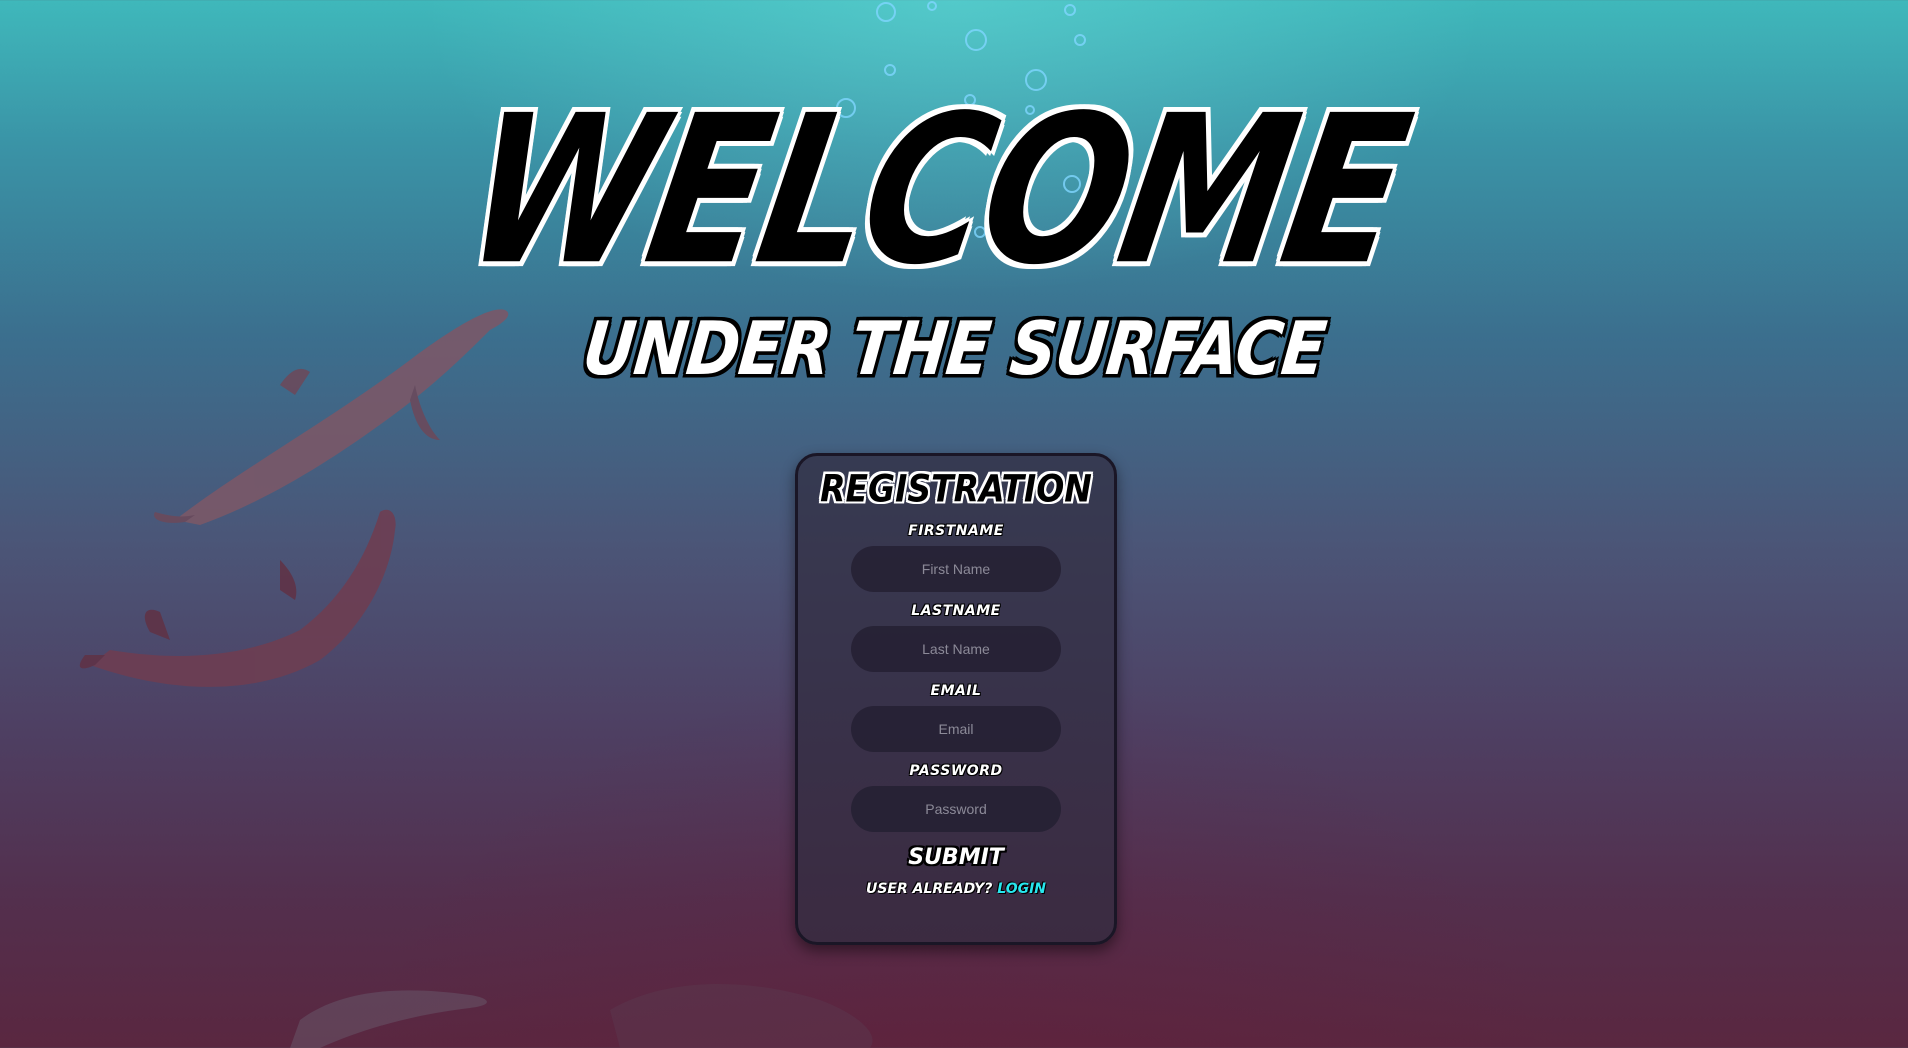 This screenshot has height=1048, width=1908. What do you see at coordinates (936, 190) in the screenshot?
I see `hero-title: WELCOME` at bounding box center [936, 190].